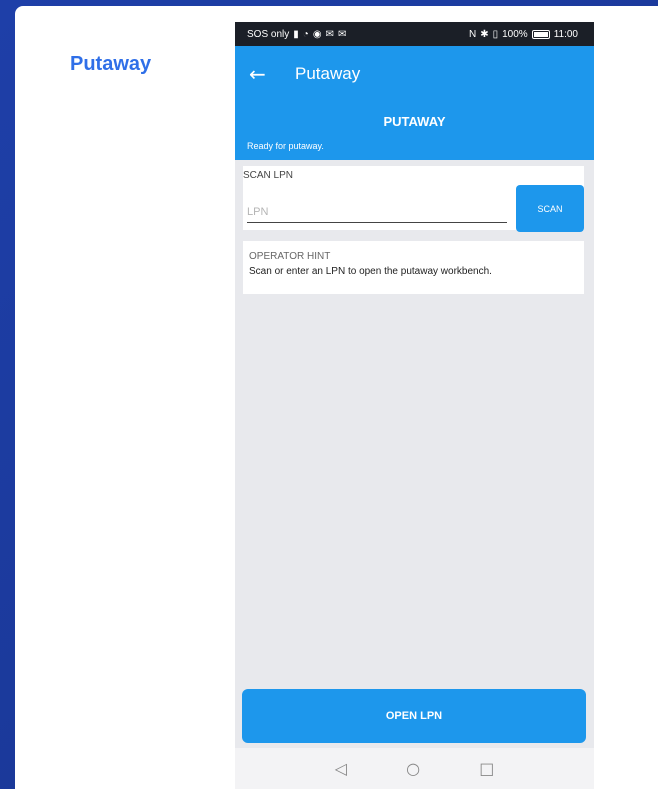 This screenshot has width=658, height=789. Describe the element at coordinates (414, 716) in the screenshot. I see `open-lpn-button: OPEN LPN` at that location.